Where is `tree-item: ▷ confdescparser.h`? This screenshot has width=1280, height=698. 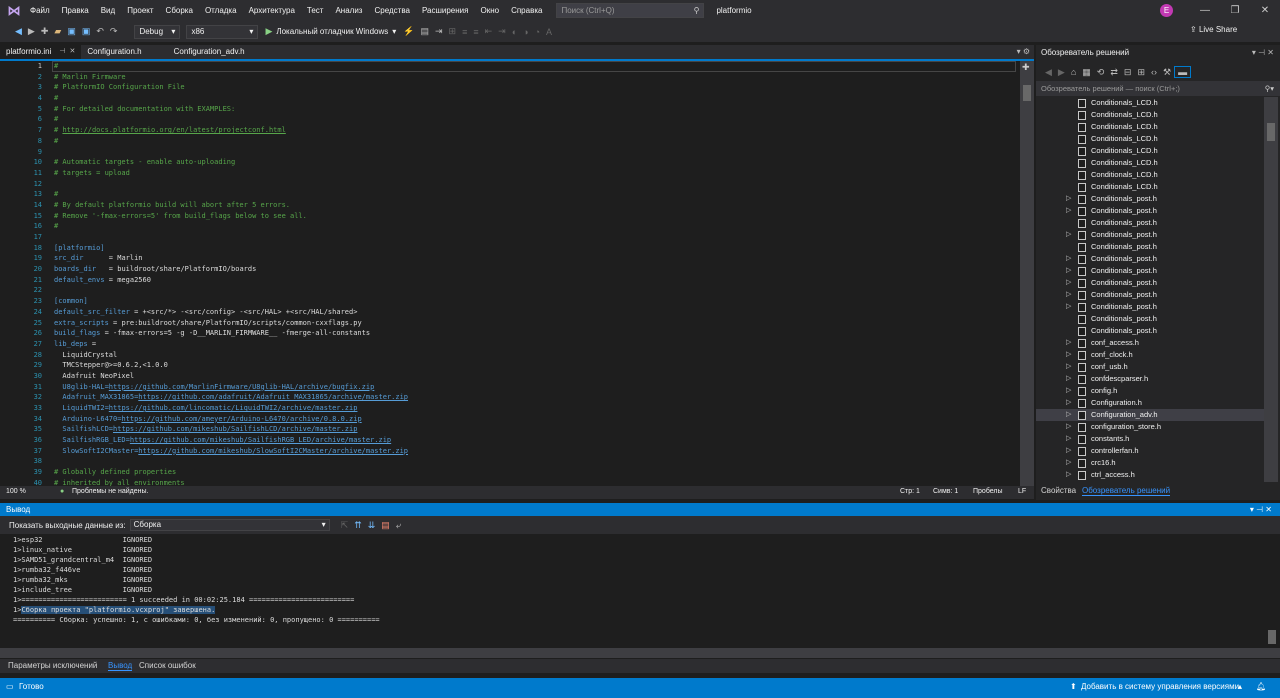
tree-item: ▷ confdescparser.h is located at coordinates (1150, 379).